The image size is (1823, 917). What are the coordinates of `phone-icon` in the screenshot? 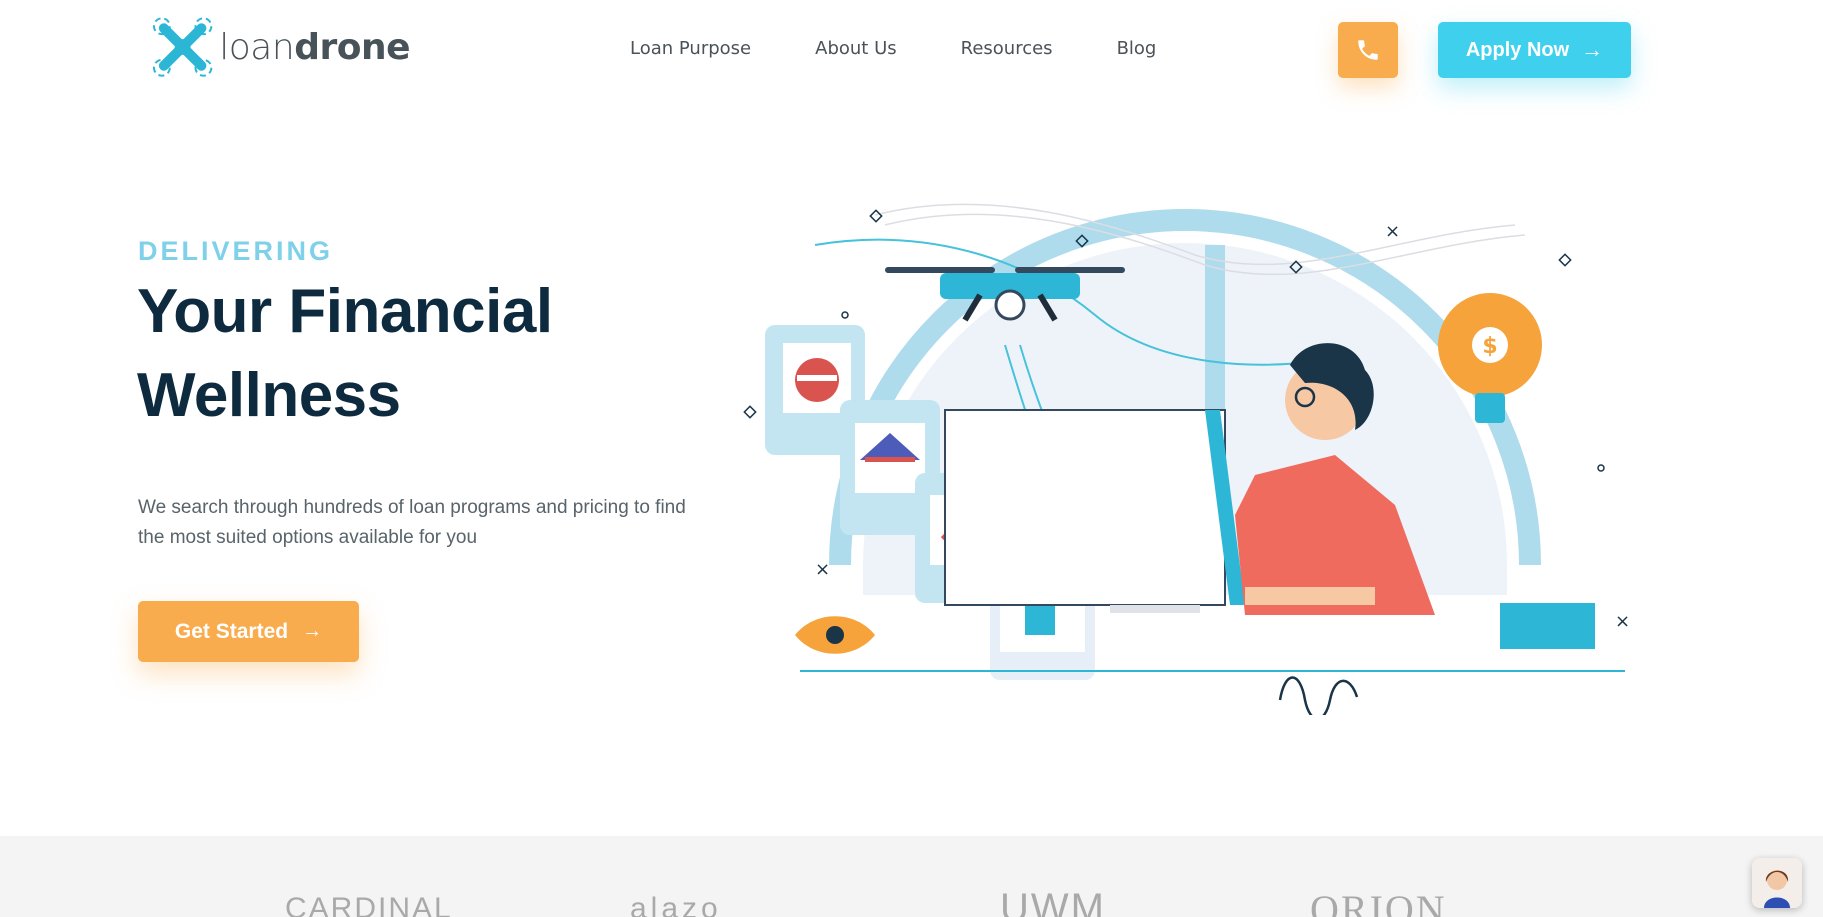 It's located at (1368, 50).